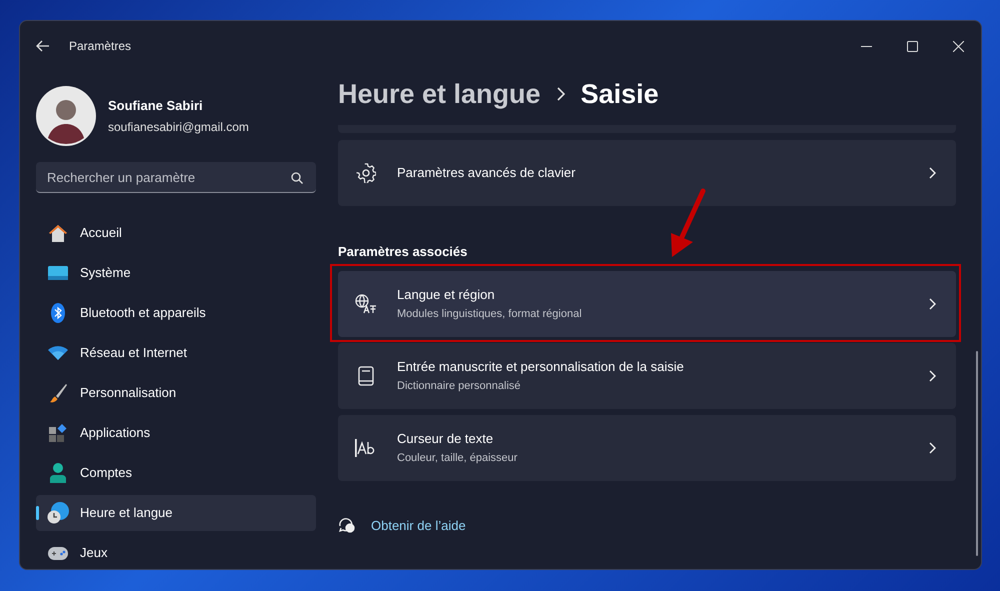  I want to click on book-icon, so click(366, 376).